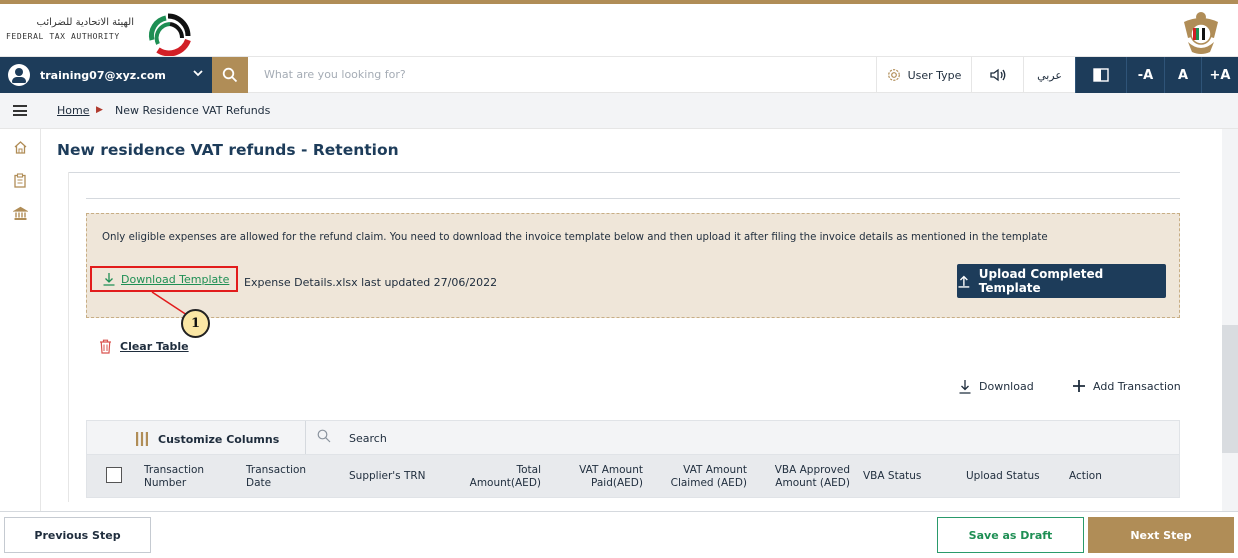 The image size is (1238, 558). I want to click on header-line: Total, so click(528, 470).